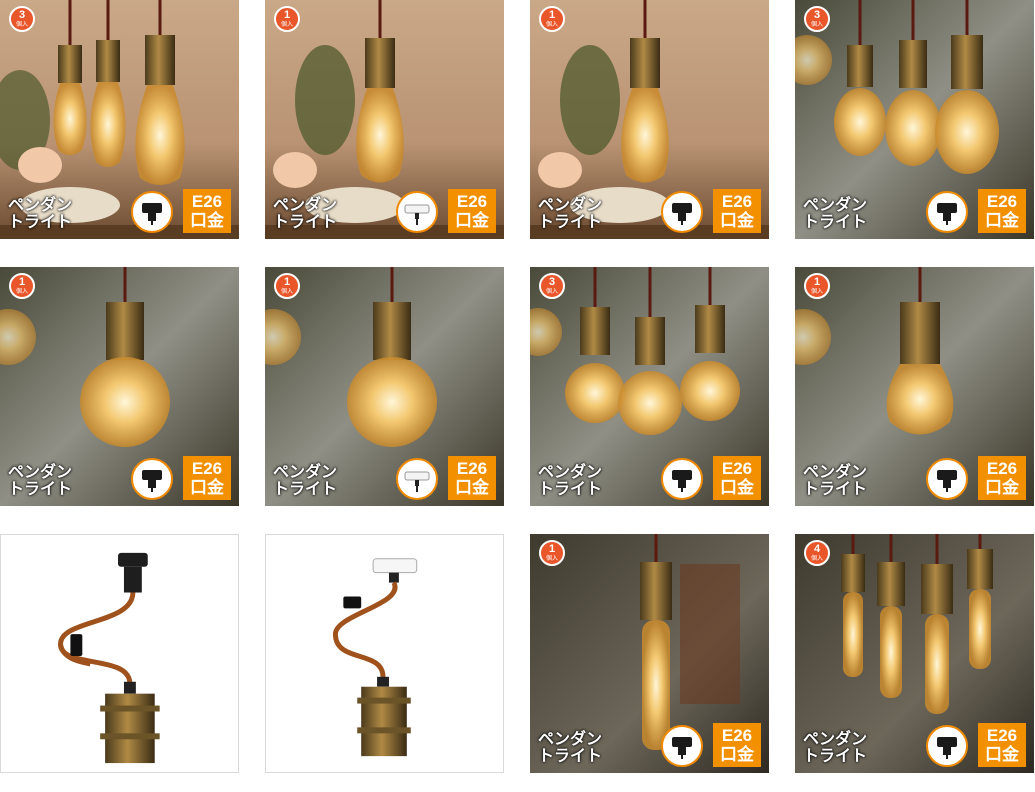 The image size is (1035, 792). Describe the element at coordinates (22, 15) in the screenshot. I see `badge-count: 3` at that location.